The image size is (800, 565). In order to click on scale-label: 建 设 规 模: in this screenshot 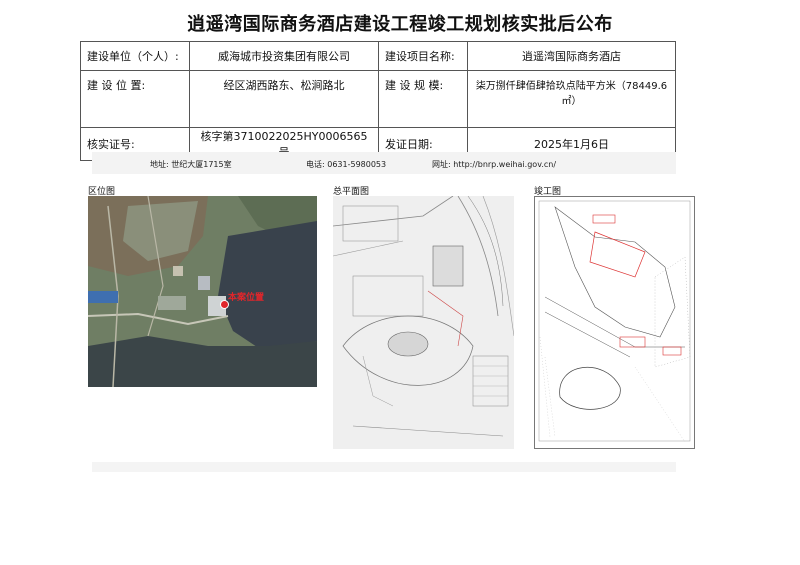, I will do `click(423, 99)`.